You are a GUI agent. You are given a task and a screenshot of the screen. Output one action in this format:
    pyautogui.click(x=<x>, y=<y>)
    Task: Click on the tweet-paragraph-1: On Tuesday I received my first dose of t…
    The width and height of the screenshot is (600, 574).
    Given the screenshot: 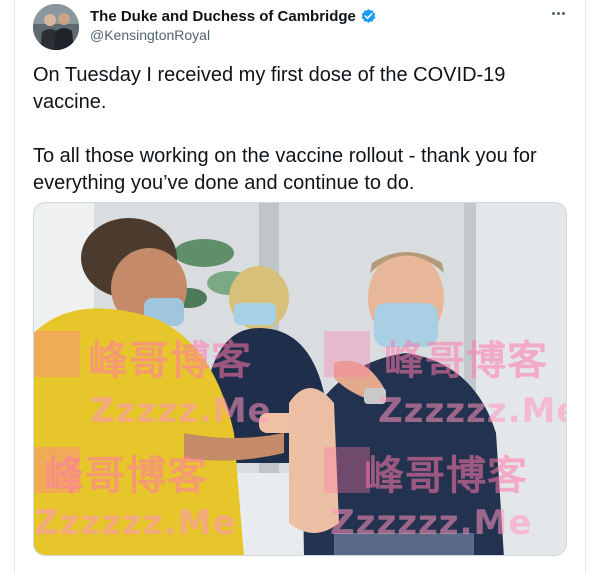 What is the action you would take?
    pyautogui.click(x=269, y=88)
    